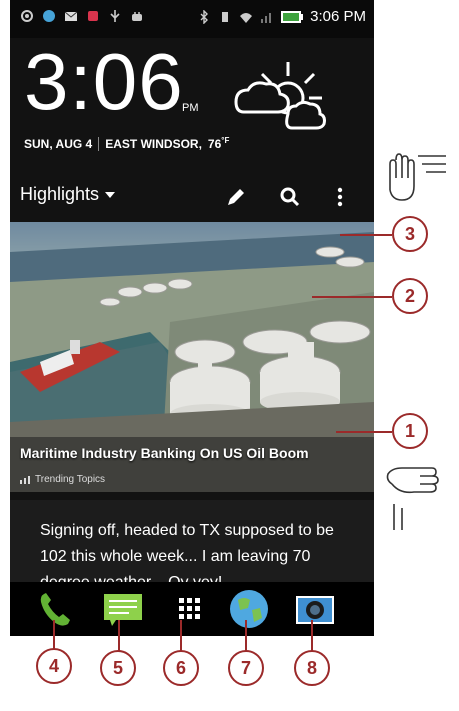  I want to click on news-source: Trending Topics, so click(62, 479).